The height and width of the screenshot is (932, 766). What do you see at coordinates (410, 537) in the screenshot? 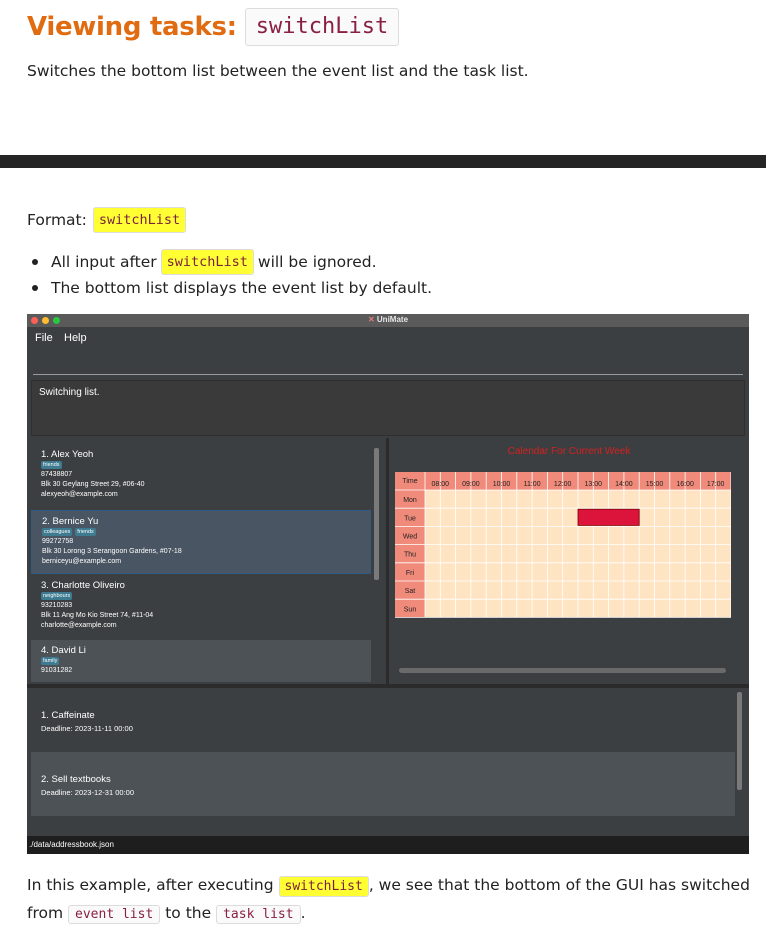
I see `calendar-day-label: Wed` at bounding box center [410, 537].